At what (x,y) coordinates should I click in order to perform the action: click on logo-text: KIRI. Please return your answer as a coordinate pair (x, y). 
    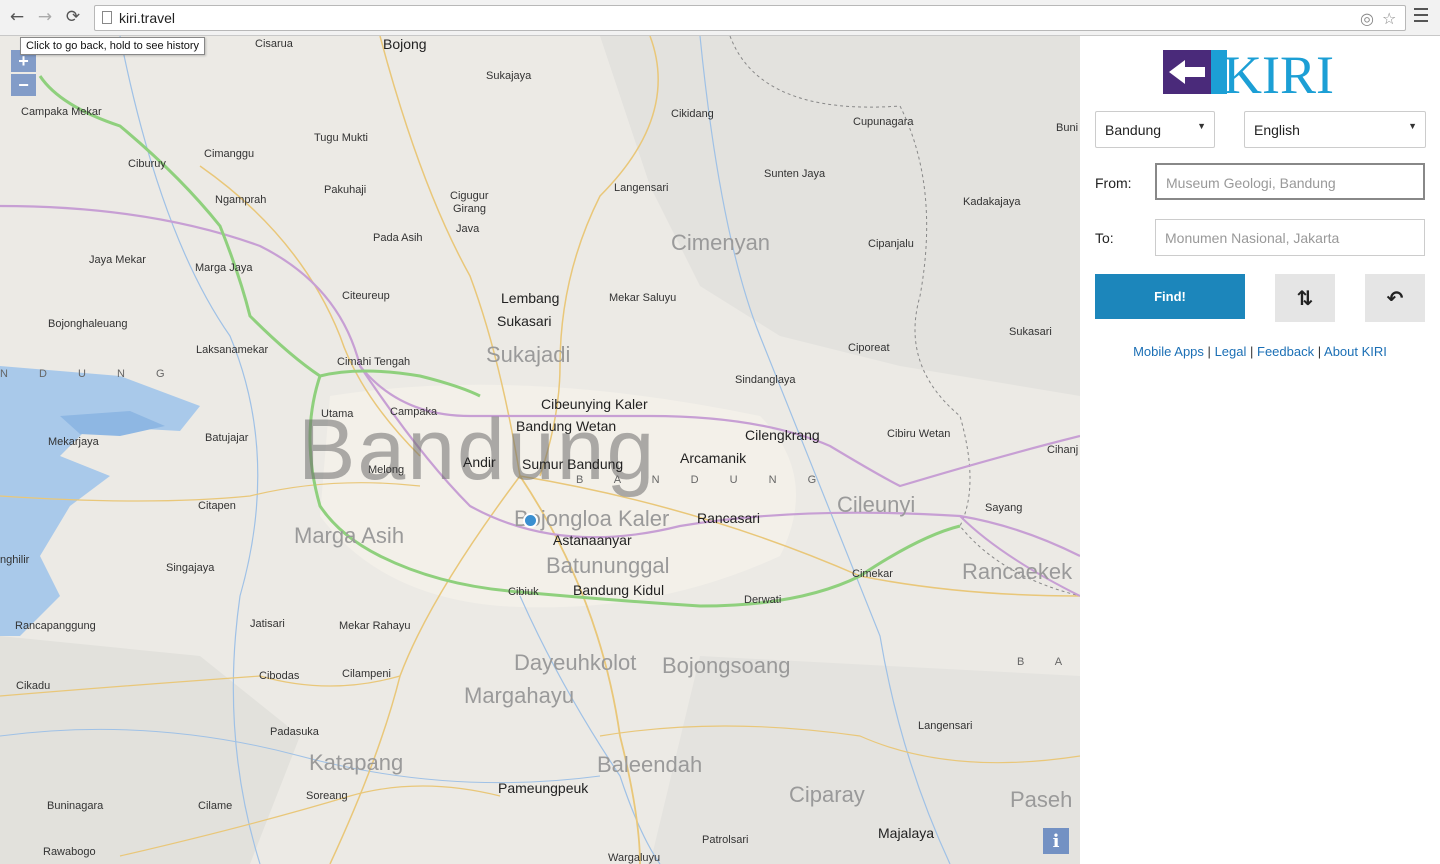
    Looking at the image, I should click on (1278, 72).